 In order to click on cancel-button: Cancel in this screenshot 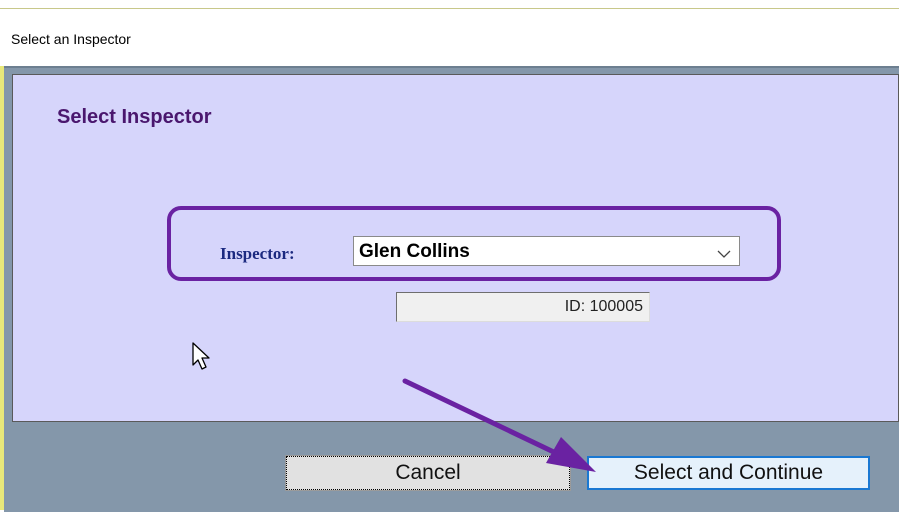, I will do `click(428, 473)`.